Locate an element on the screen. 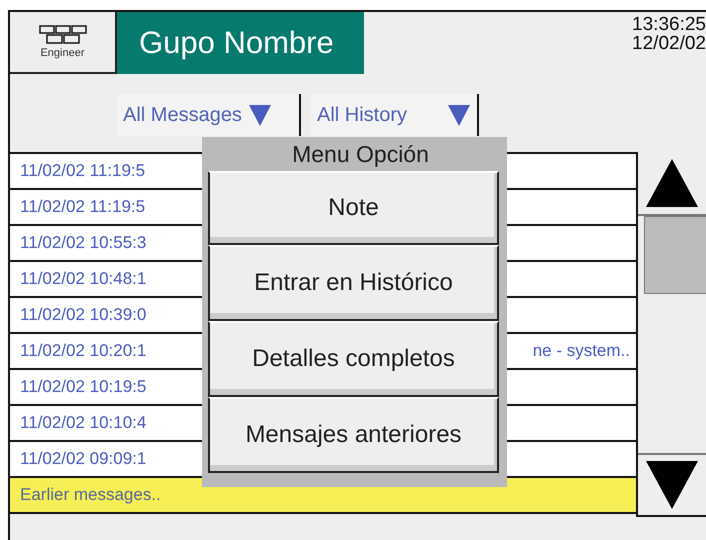 The width and height of the screenshot is (706, 540). clock-time: 13:36:25 is located at coordinates (669, 24).